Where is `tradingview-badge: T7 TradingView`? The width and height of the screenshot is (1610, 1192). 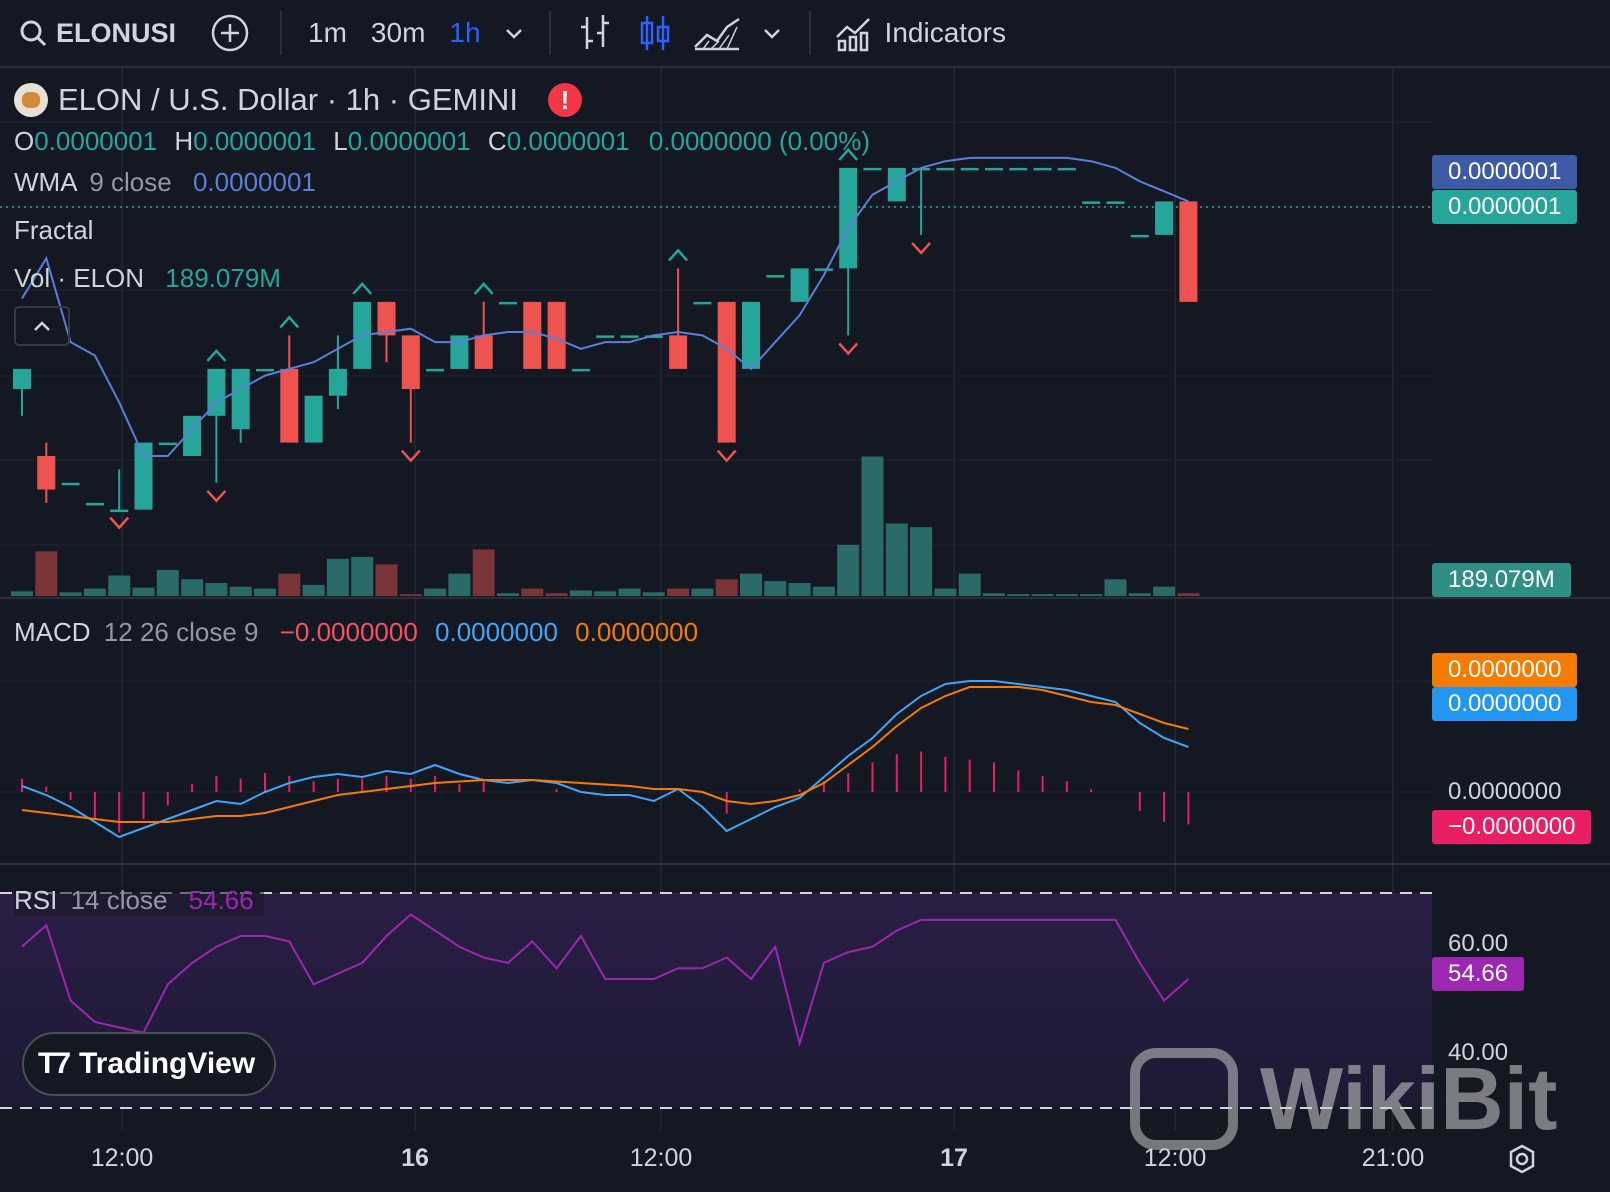 tradingview-badge: T7 TradingView is located at coordinates (149, 1064).